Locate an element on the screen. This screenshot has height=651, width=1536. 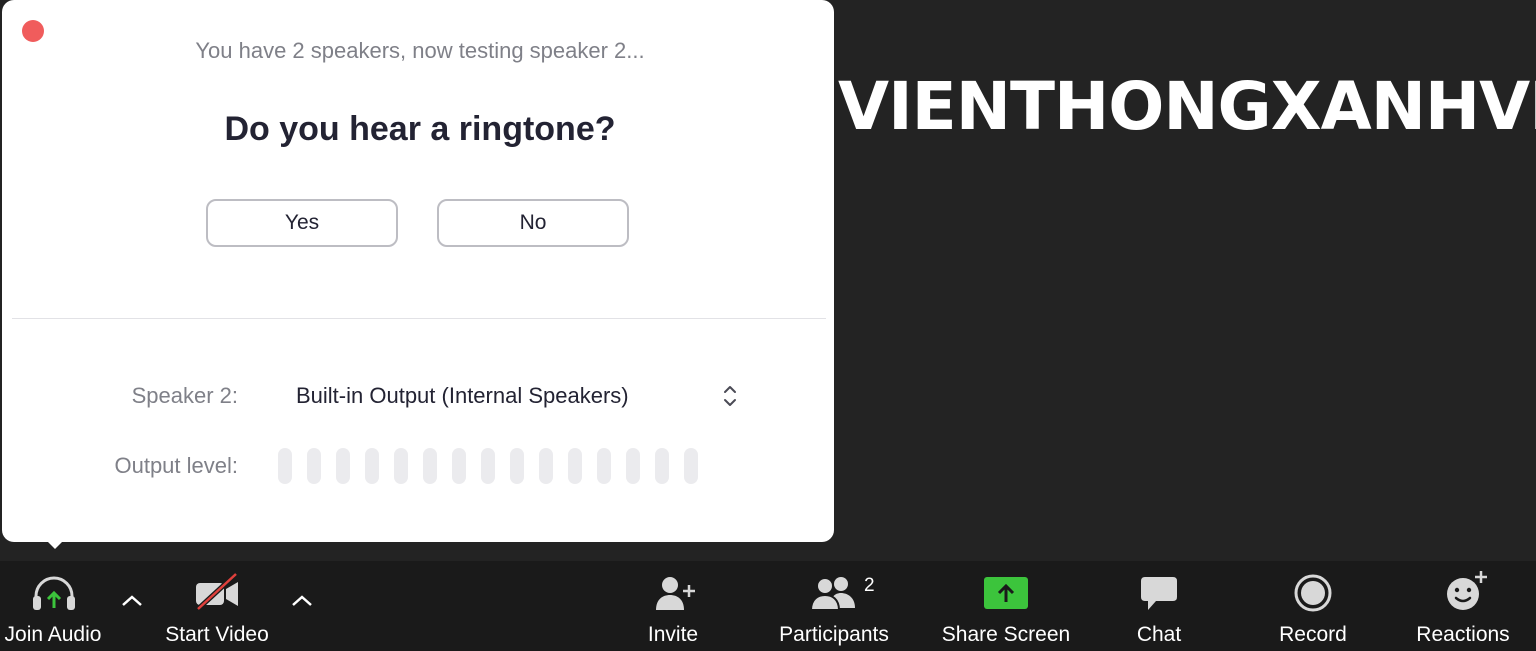
share-screen-label: Share Screen is located at coordinates (1006, 634).